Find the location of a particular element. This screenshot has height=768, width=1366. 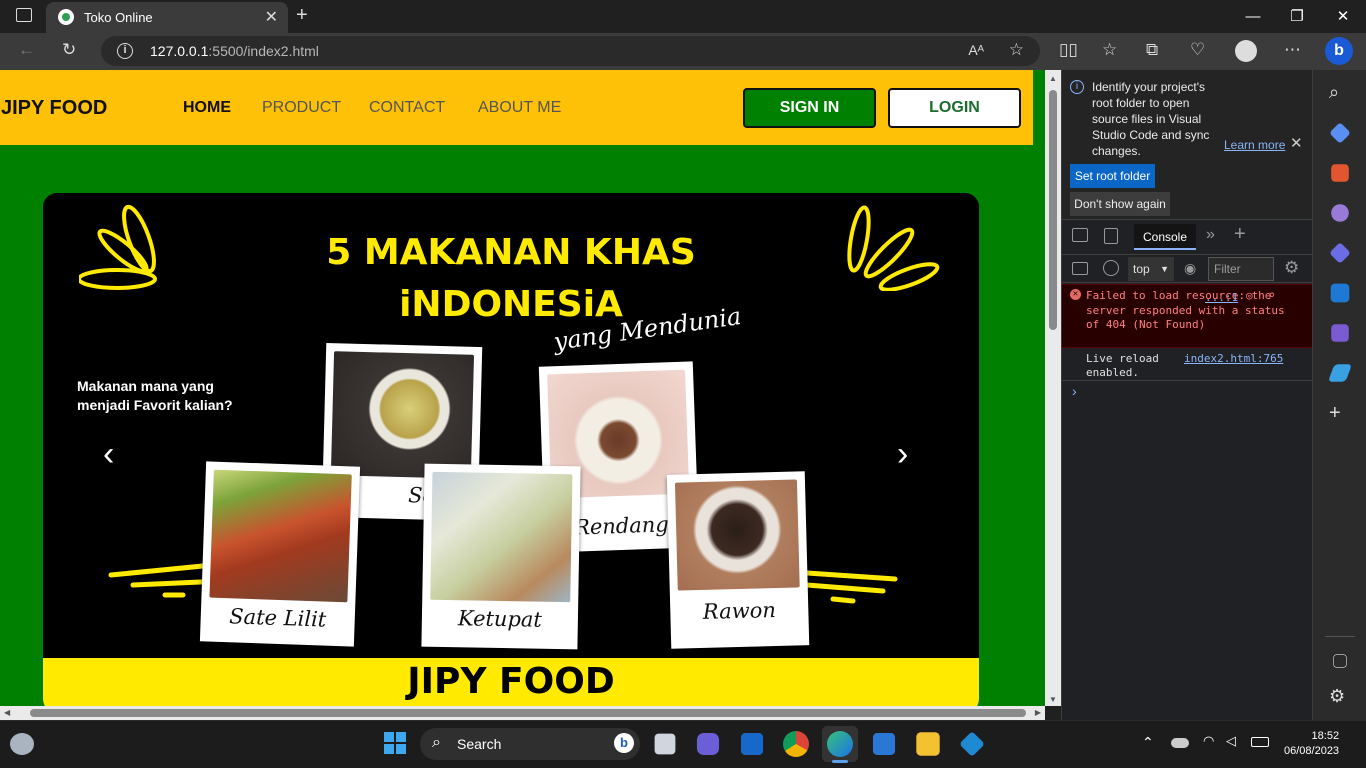

restore-icon: ❐ is located at coordinates (1297, 16).